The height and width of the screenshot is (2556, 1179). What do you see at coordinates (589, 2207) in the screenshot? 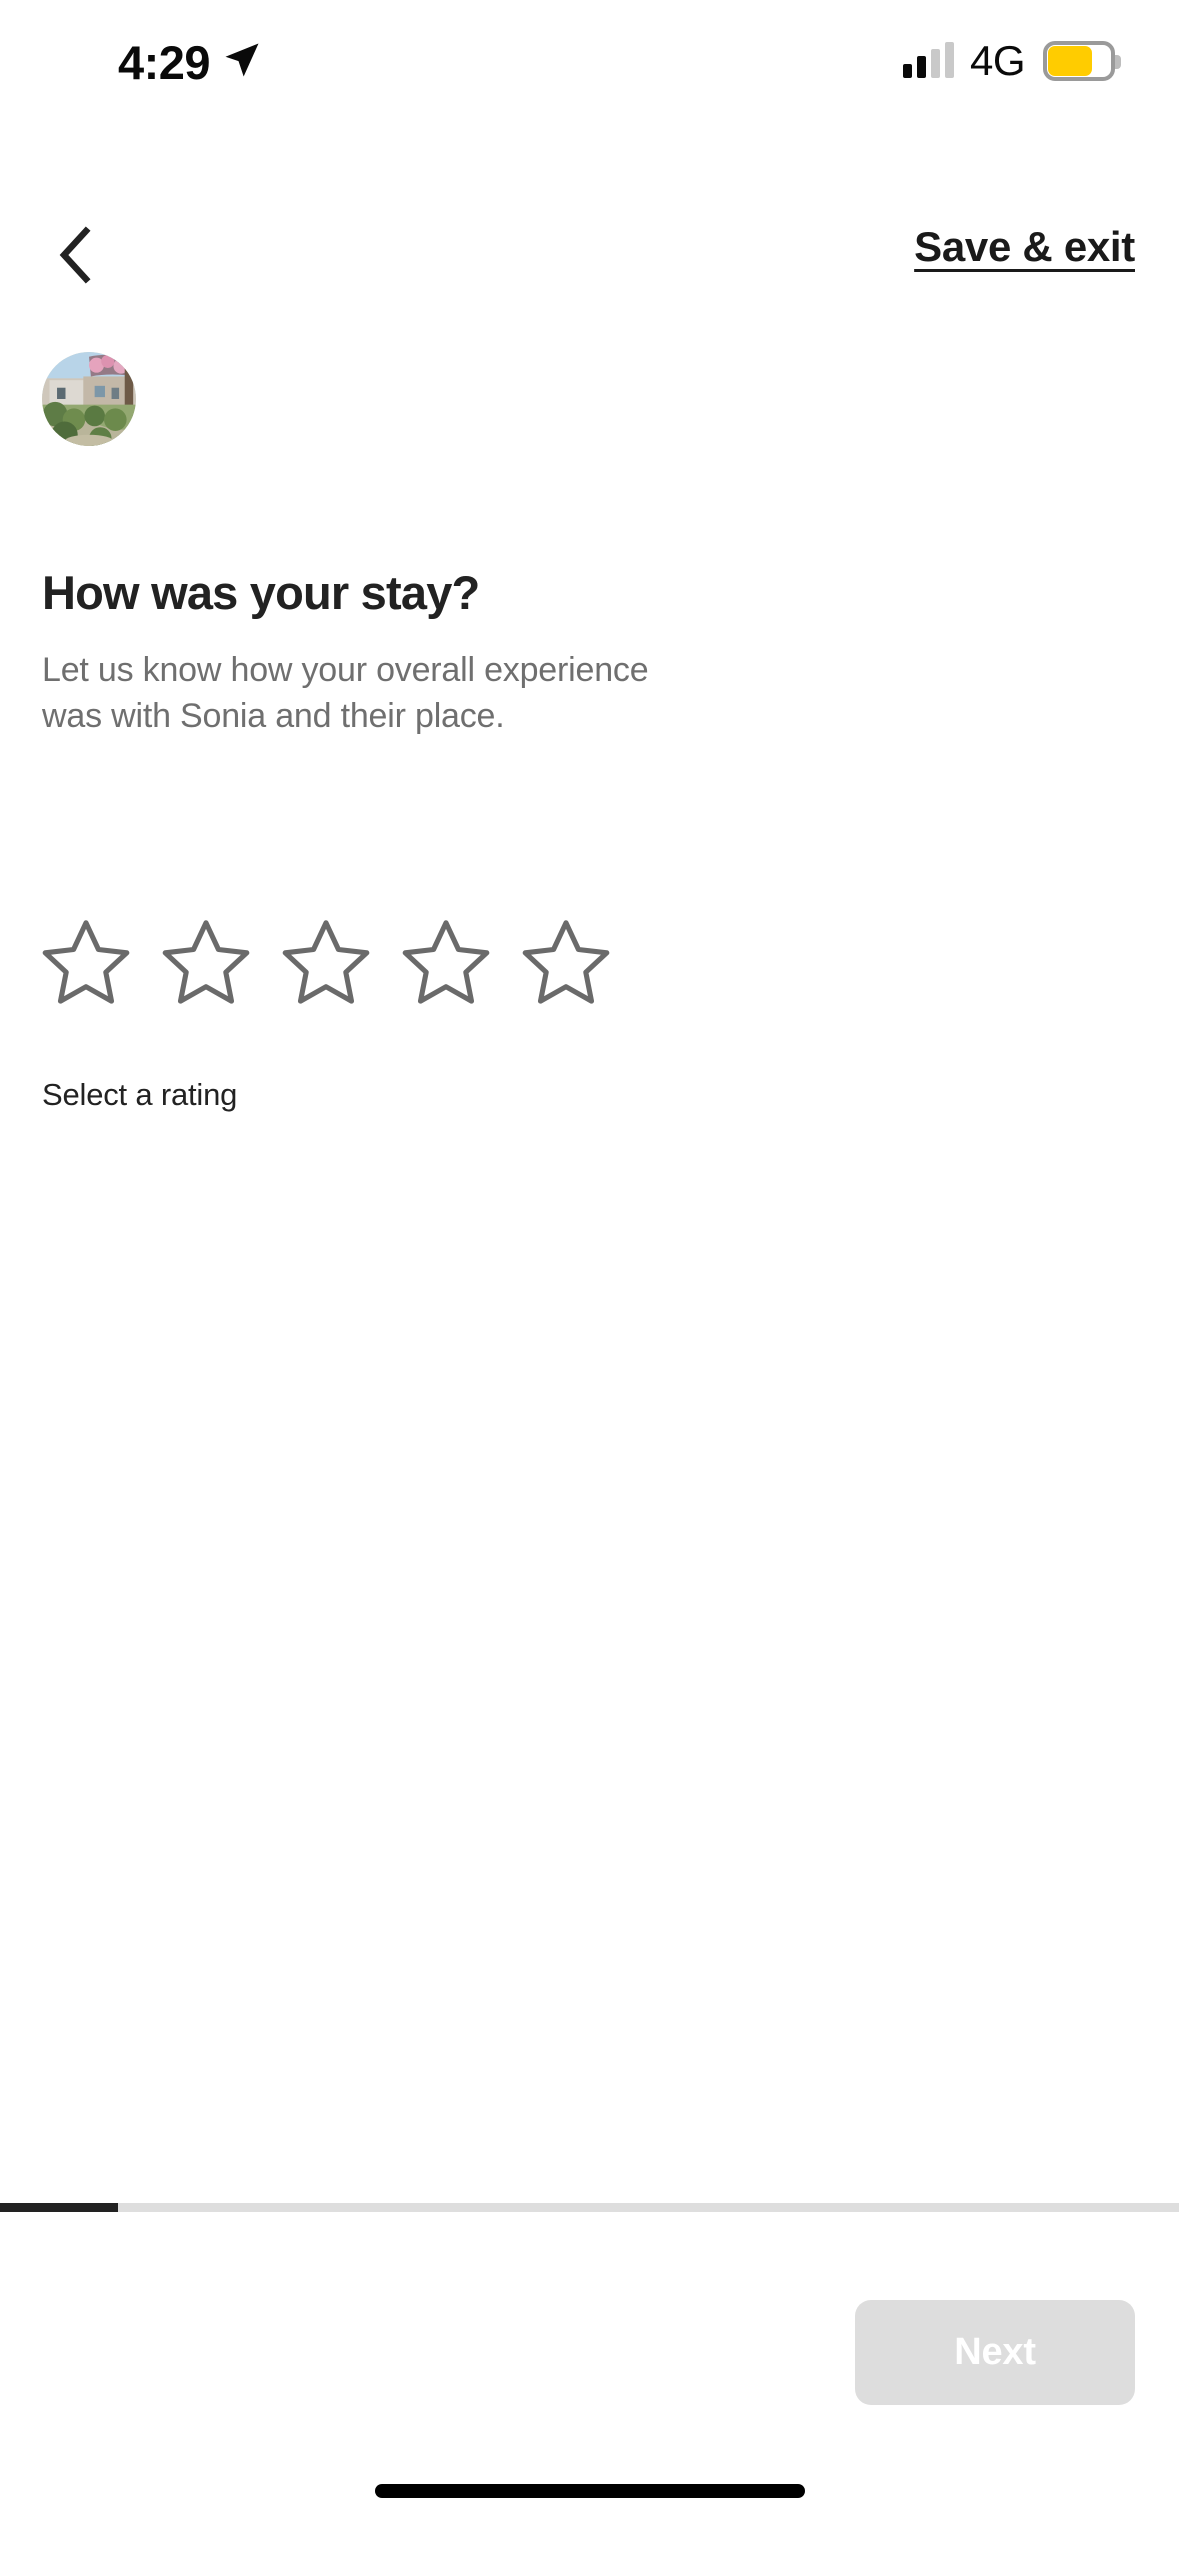
I see `progress-bar-track` at bounding box center [589, 2207].